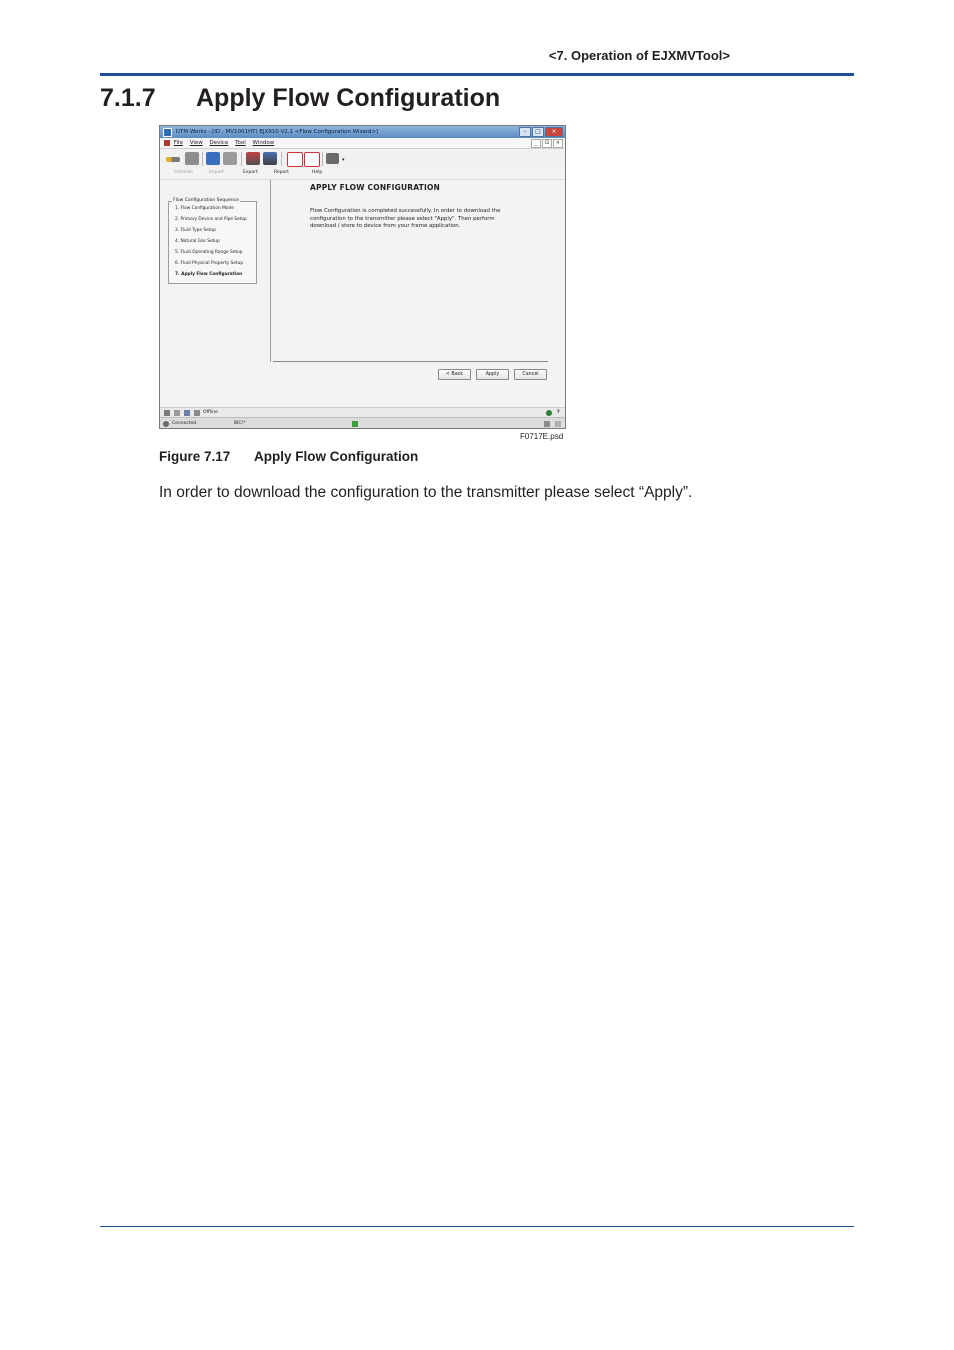  Describe the element at coordinates (264, 143) in the screenshot. I see `menu-window: Window` at that location.